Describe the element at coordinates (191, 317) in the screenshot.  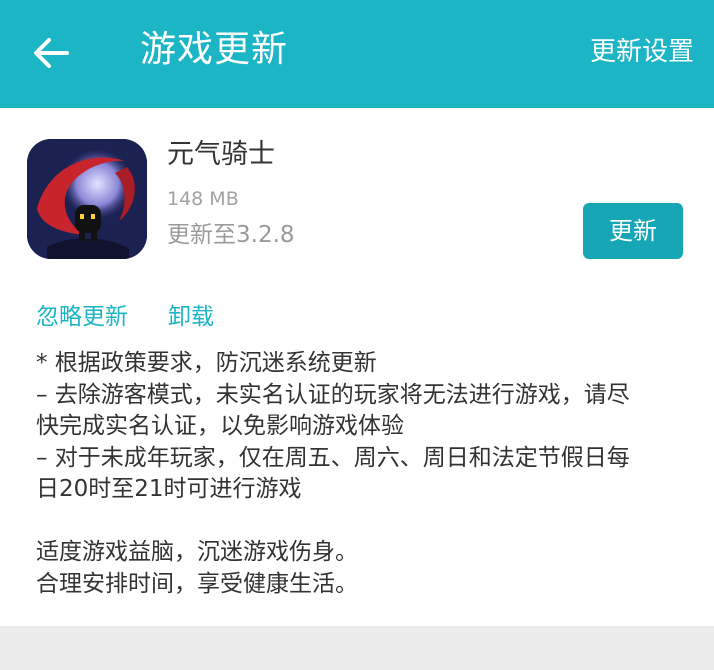
I see `uninstall-link: 卸载` at that location.